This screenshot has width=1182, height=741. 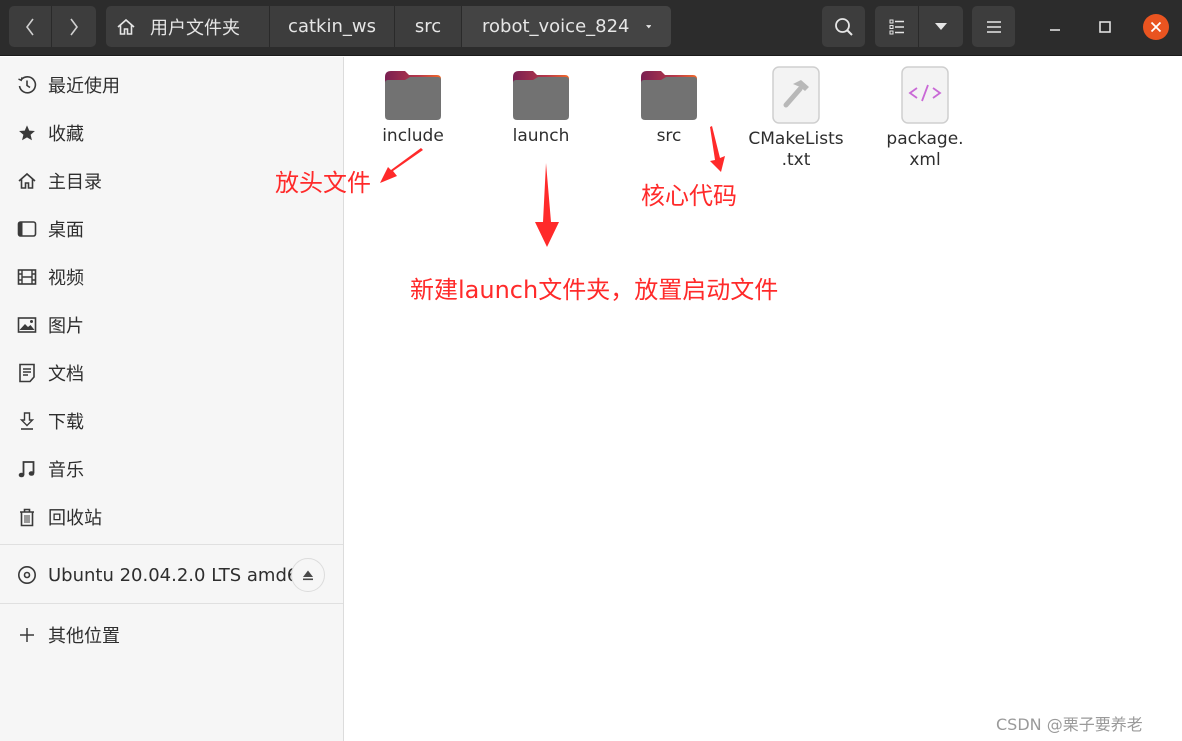 I want to click on forward-button, so click(x=73, y=26).